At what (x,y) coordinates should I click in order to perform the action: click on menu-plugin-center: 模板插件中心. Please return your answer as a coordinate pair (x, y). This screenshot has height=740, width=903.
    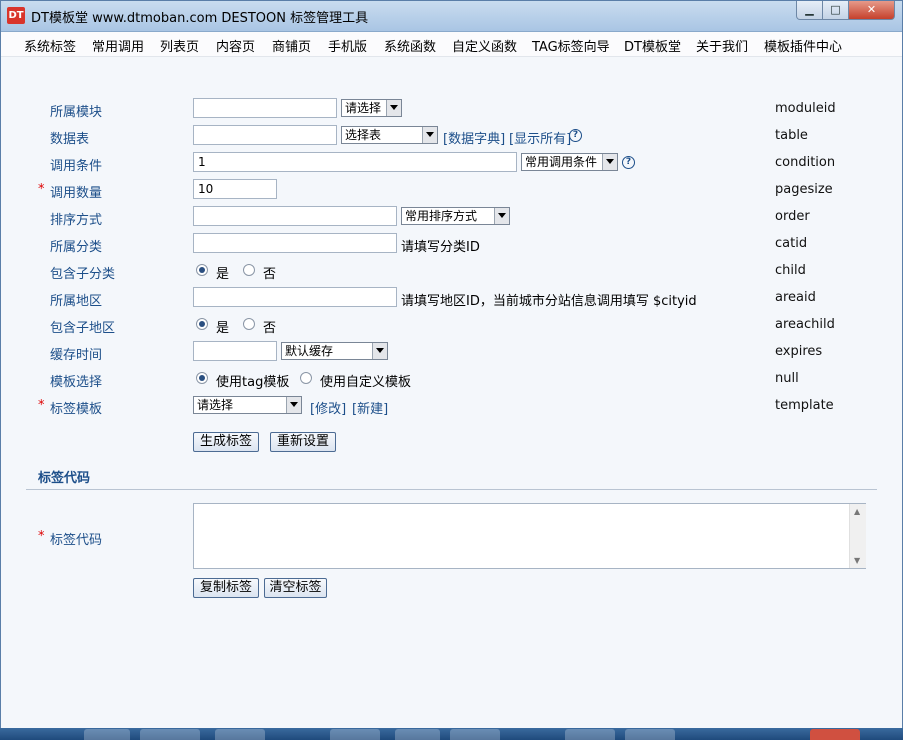
    Looking at the image, I should click on (803, 45).